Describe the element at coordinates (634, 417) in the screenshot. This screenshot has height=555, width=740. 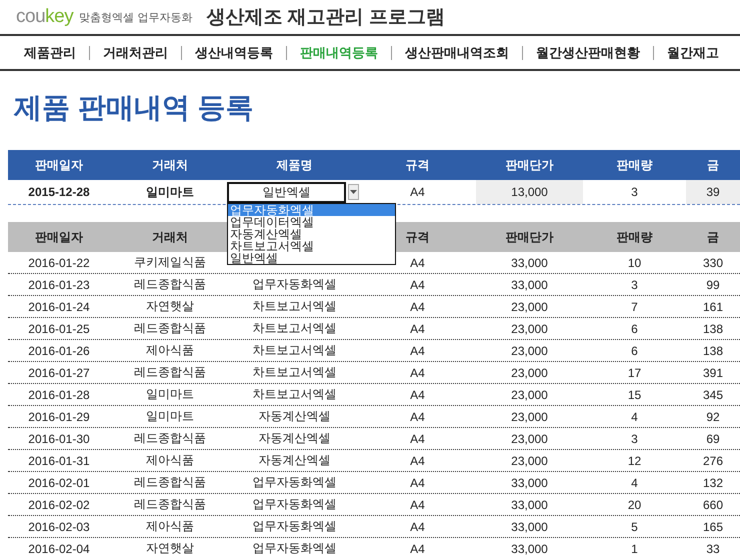
I see `table-cell: 4` at that location.